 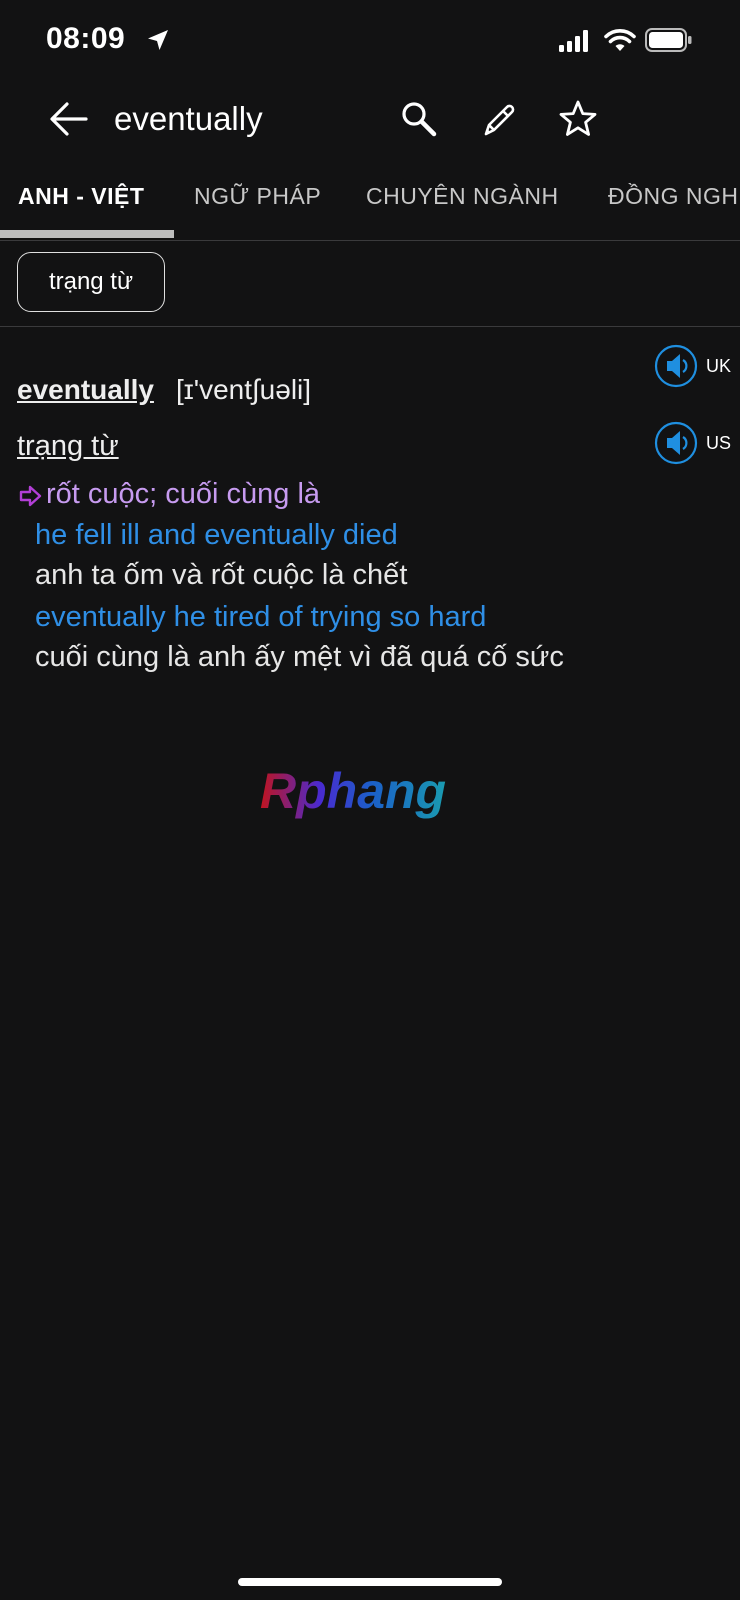 I want to click on tab-chuyen-nganh: CHUYÊN NGÀNH, so click(x=462, y=196).